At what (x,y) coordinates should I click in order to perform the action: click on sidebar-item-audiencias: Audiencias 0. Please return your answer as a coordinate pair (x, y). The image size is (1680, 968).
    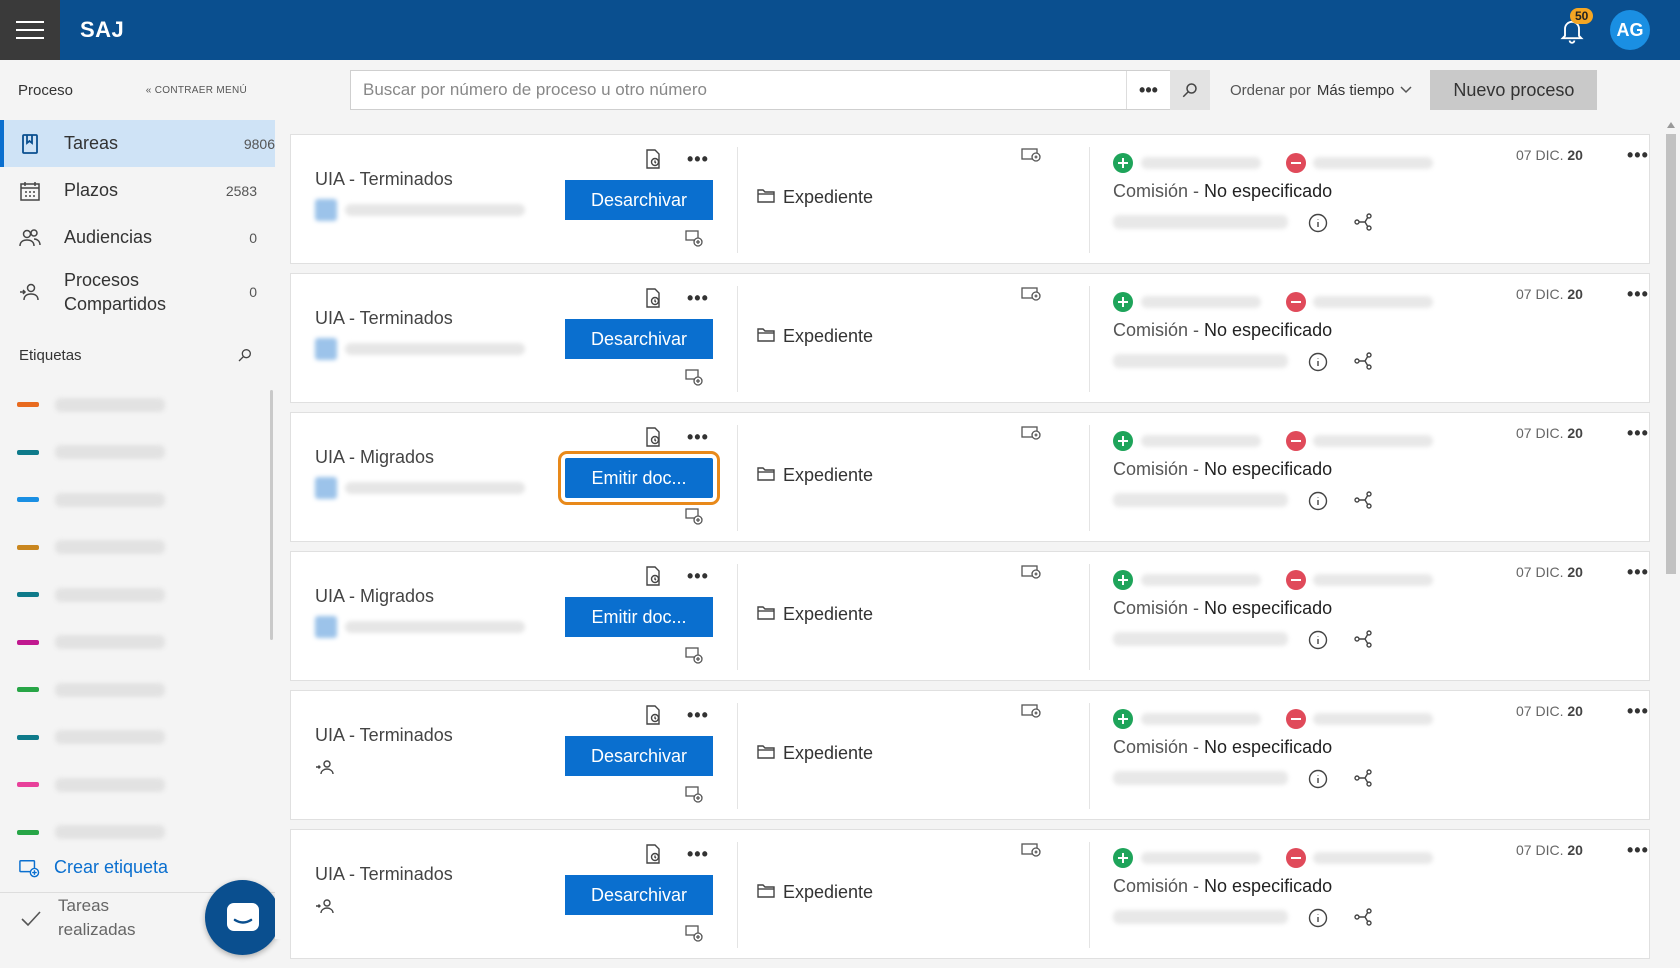
    Looking at the image, I should click on (137, 237).